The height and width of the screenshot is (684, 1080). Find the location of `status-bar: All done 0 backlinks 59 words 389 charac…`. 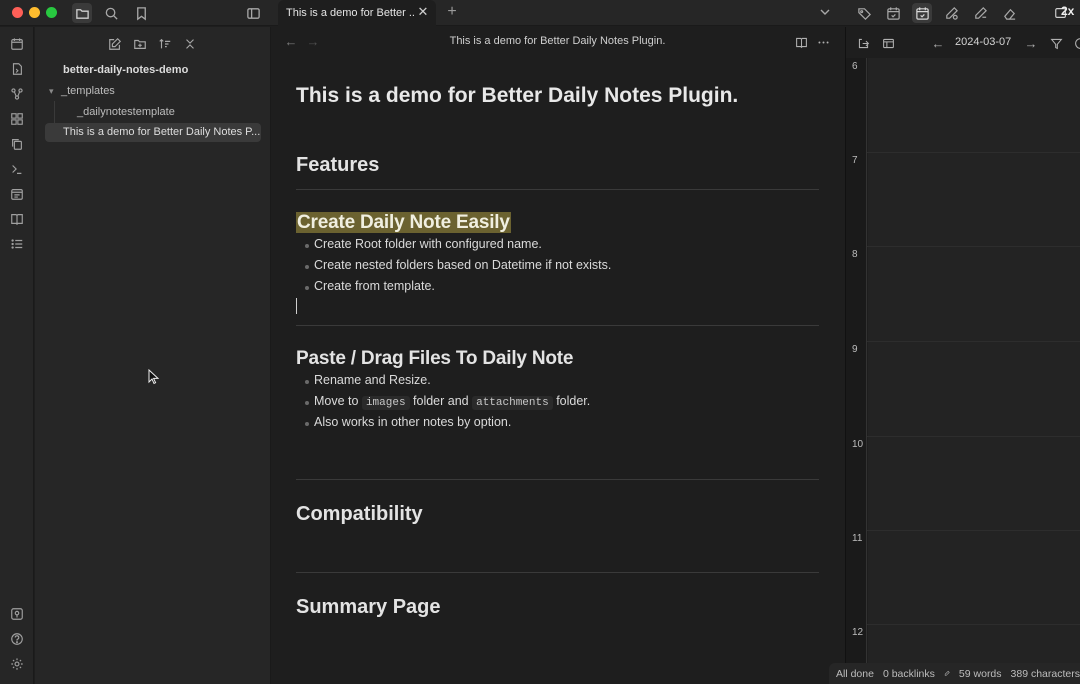

status-bar: All done 0 backlinks 59 words 389 charac… is located at coordinates (954, 673).